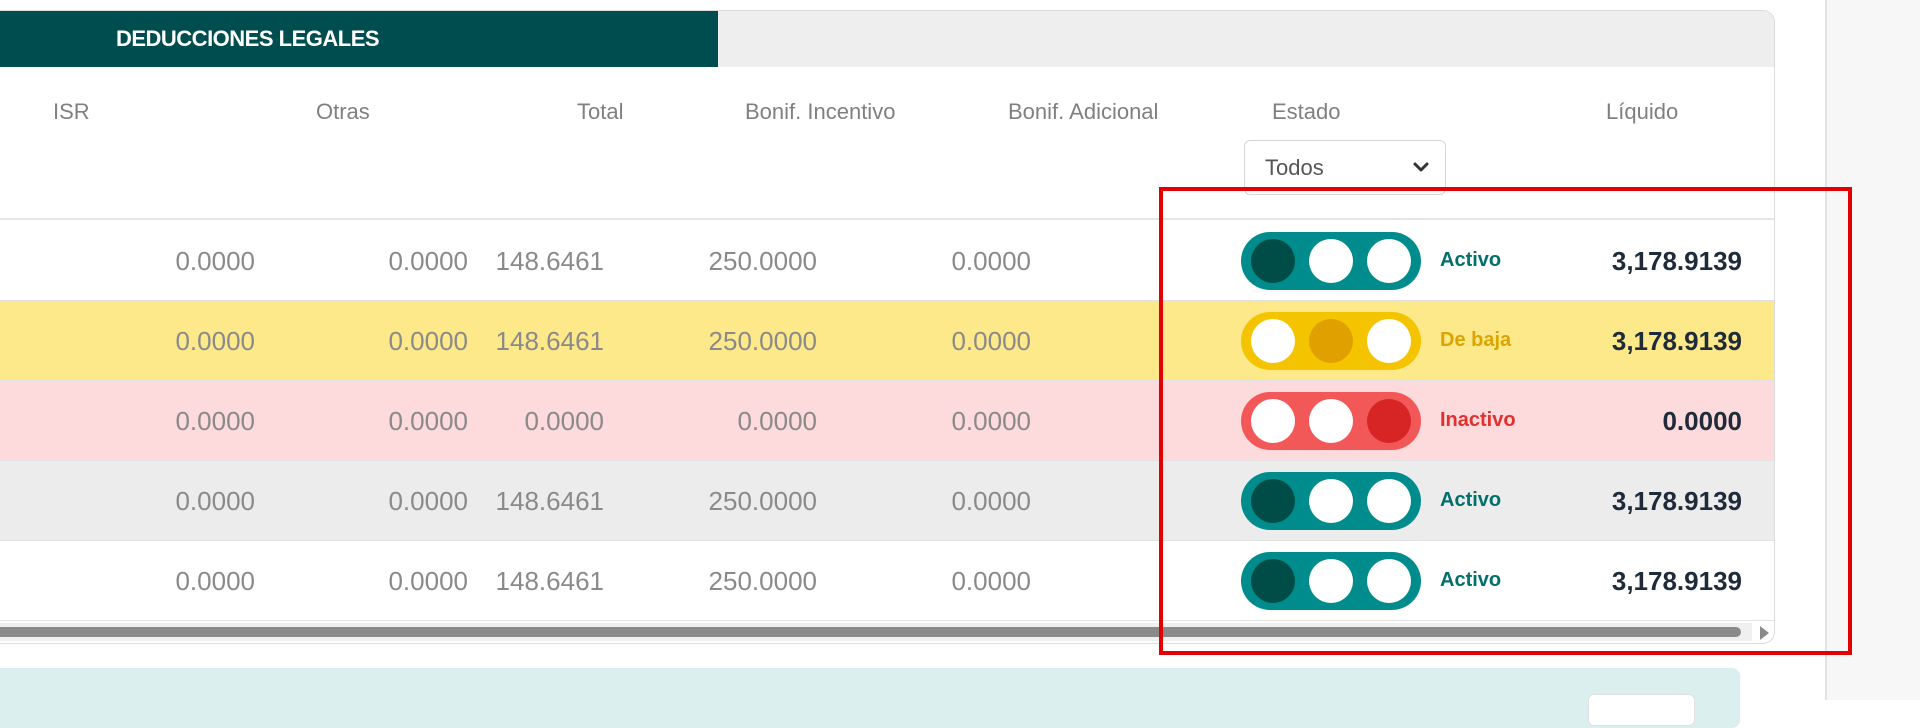  I want to click on tab-deducciones-legales: DEDUCCIONES LEGALES, so click(359, 39).